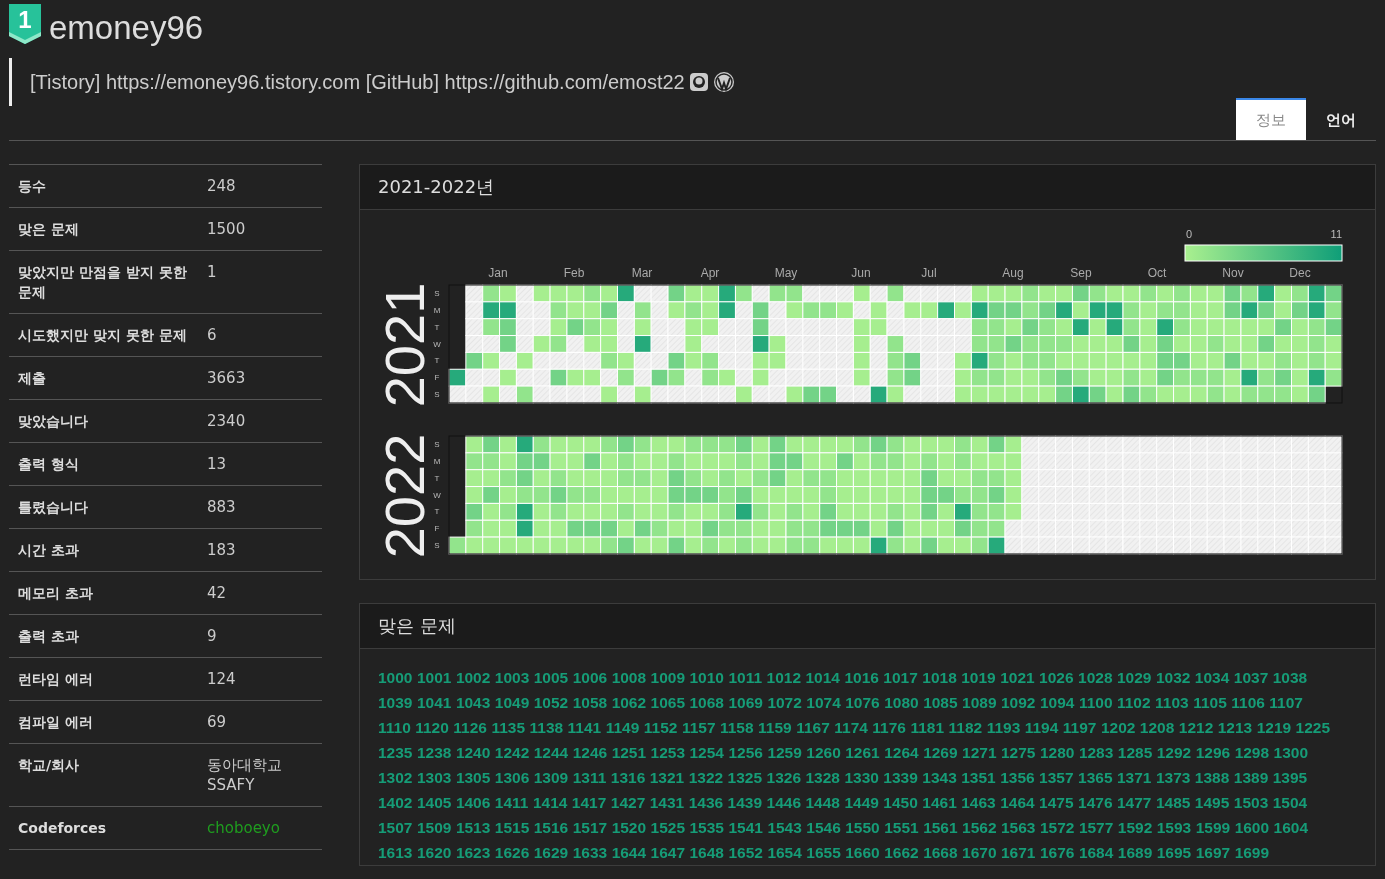  What do you see at coordinates (628, 802) in the screenshot?
I see `problem-link: 1427` at bounding box center [628, 802].